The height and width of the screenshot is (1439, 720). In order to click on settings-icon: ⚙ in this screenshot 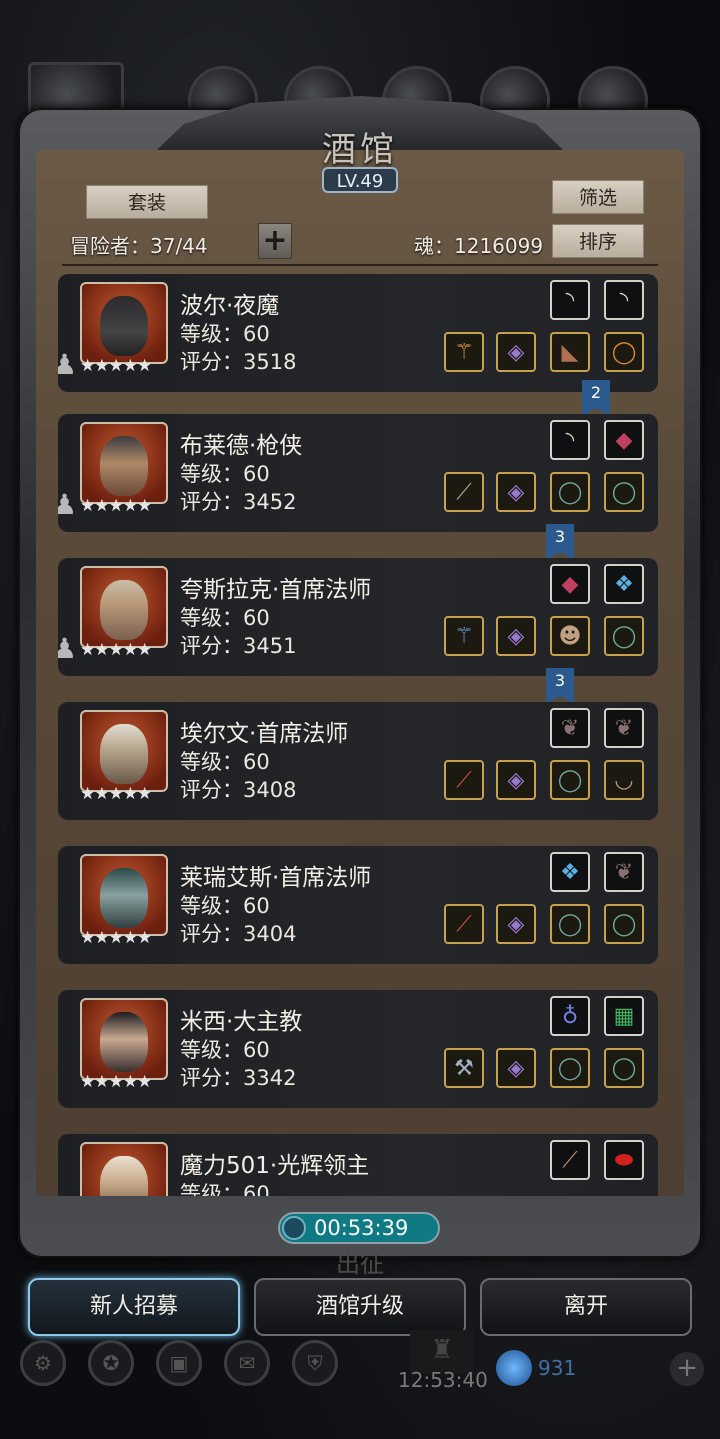, I will do `click(43, 1363)`.